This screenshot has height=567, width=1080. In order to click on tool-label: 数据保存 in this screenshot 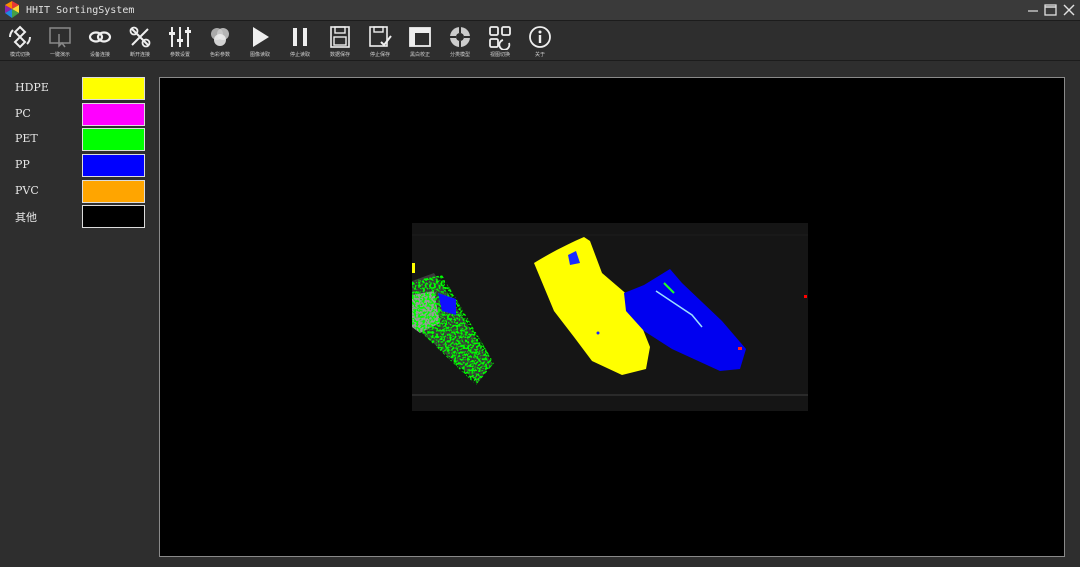, I will do `click(339, 55)`.